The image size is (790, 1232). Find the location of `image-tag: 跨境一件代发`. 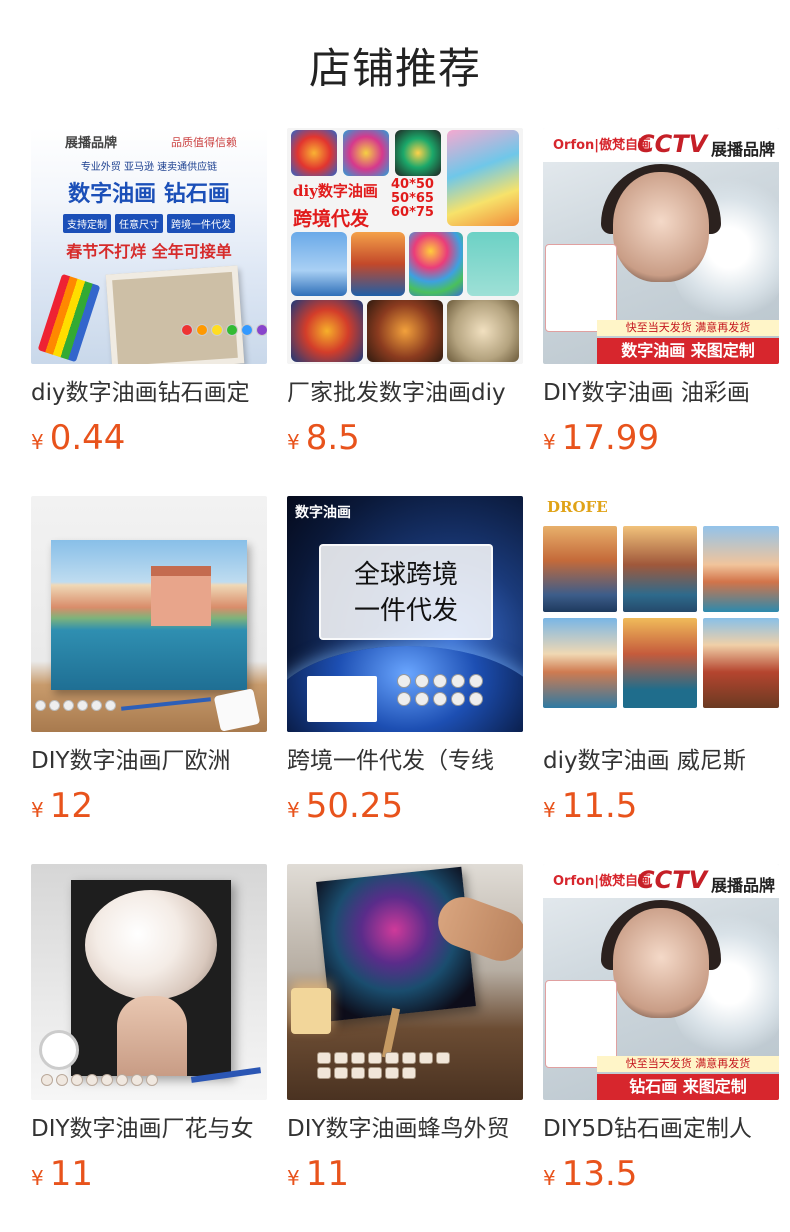

image-tag: 跨境一件代发 is located at coordinates (201, 223).